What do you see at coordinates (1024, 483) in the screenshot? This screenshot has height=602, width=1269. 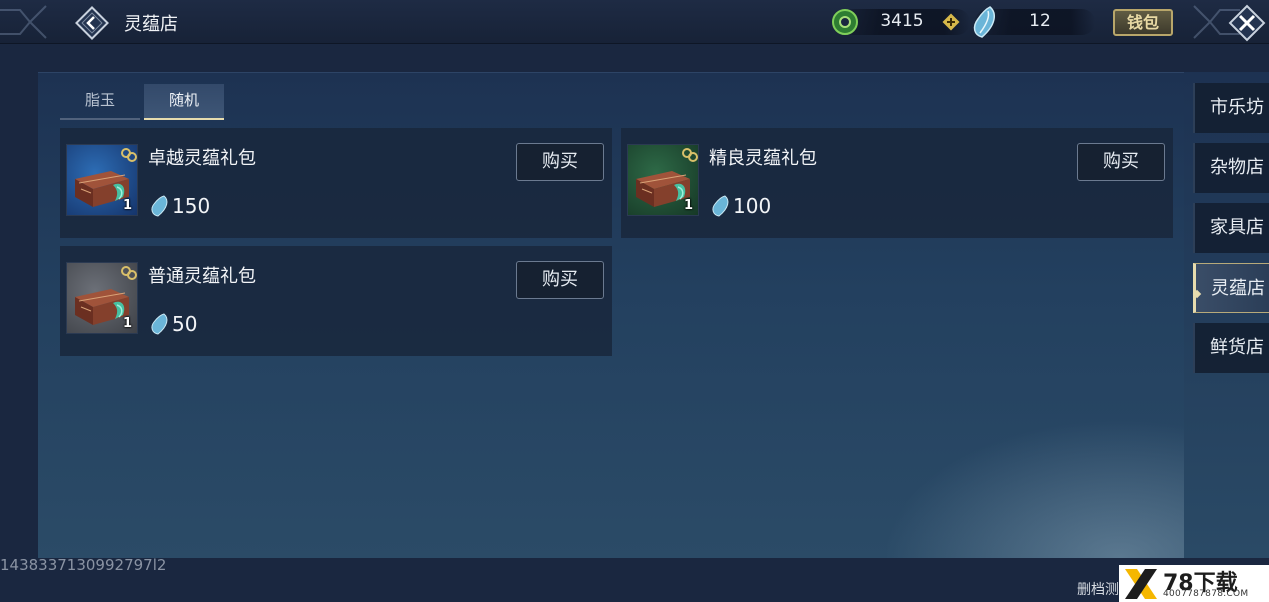 I see `frost-decoration` at bounding box center [1024, 483].